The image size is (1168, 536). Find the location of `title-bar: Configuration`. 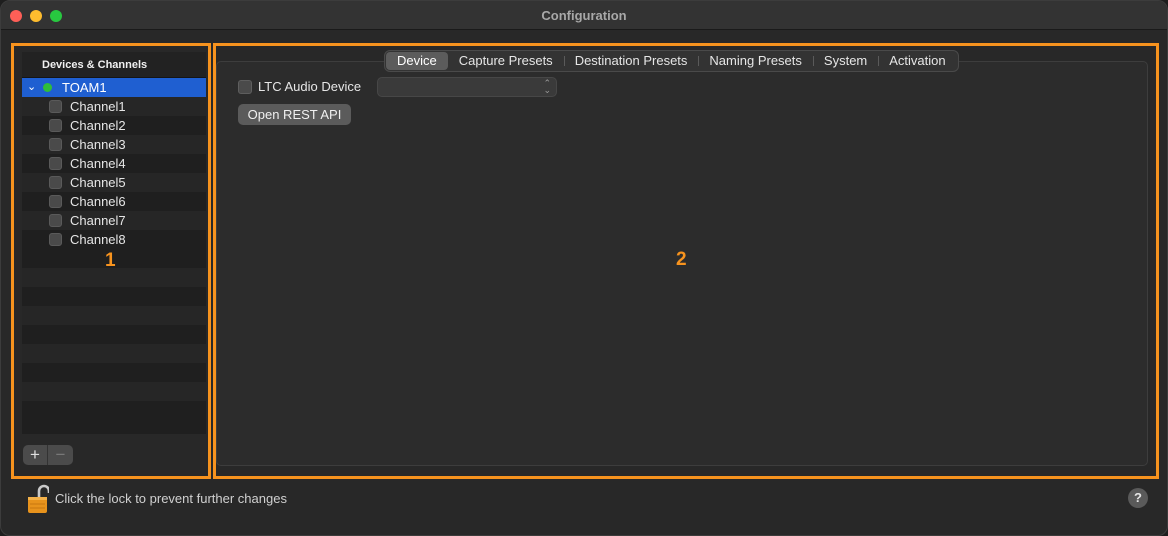

title-bar: Configuration is located at coordinates (584, 15).